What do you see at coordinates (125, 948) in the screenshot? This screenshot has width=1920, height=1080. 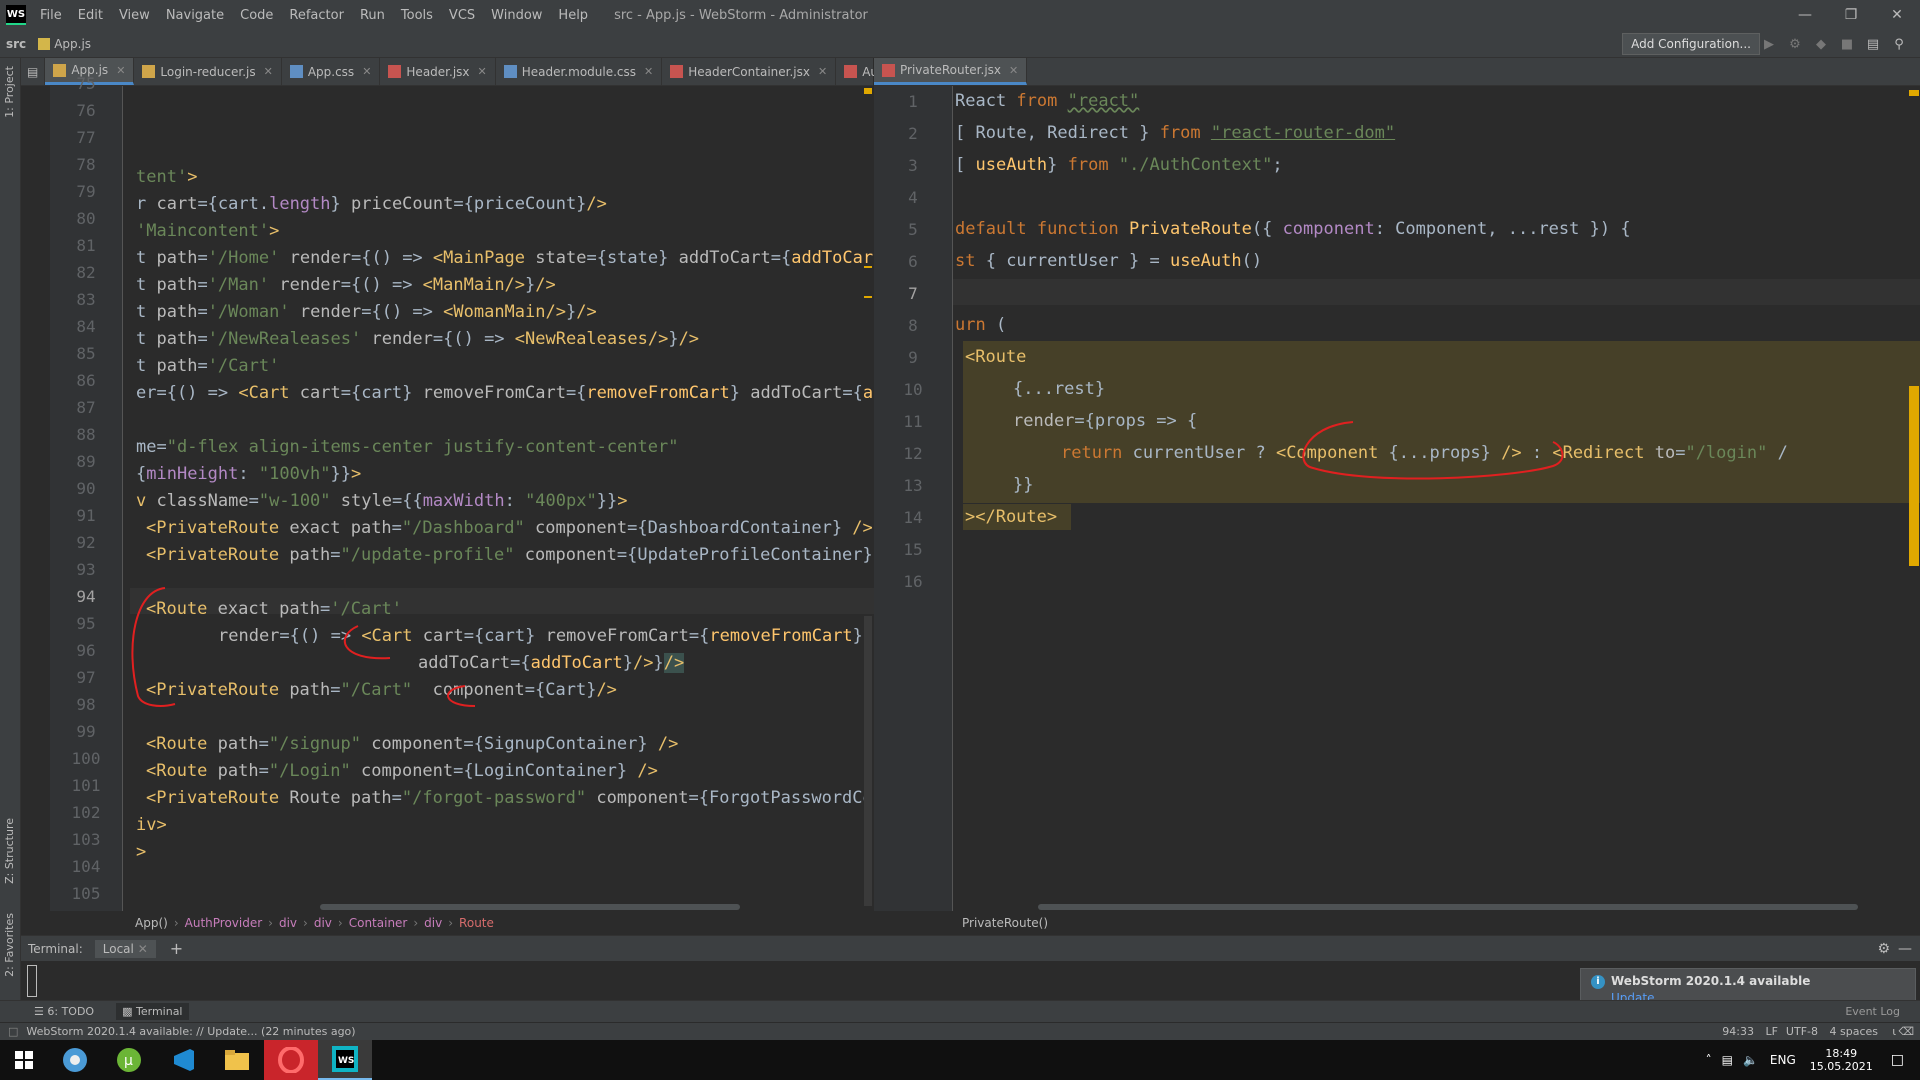 I see `terminal-tab-local: Local ✕` at bounding box center [125, 948].